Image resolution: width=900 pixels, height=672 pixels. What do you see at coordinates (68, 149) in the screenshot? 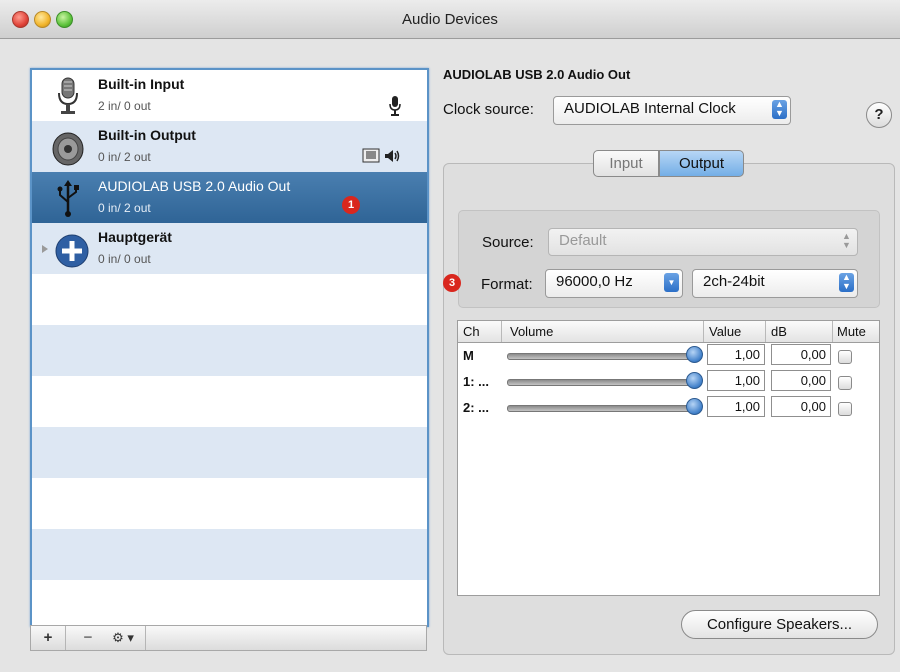
I see `speaker-icon` at bounding box center [68, 149].